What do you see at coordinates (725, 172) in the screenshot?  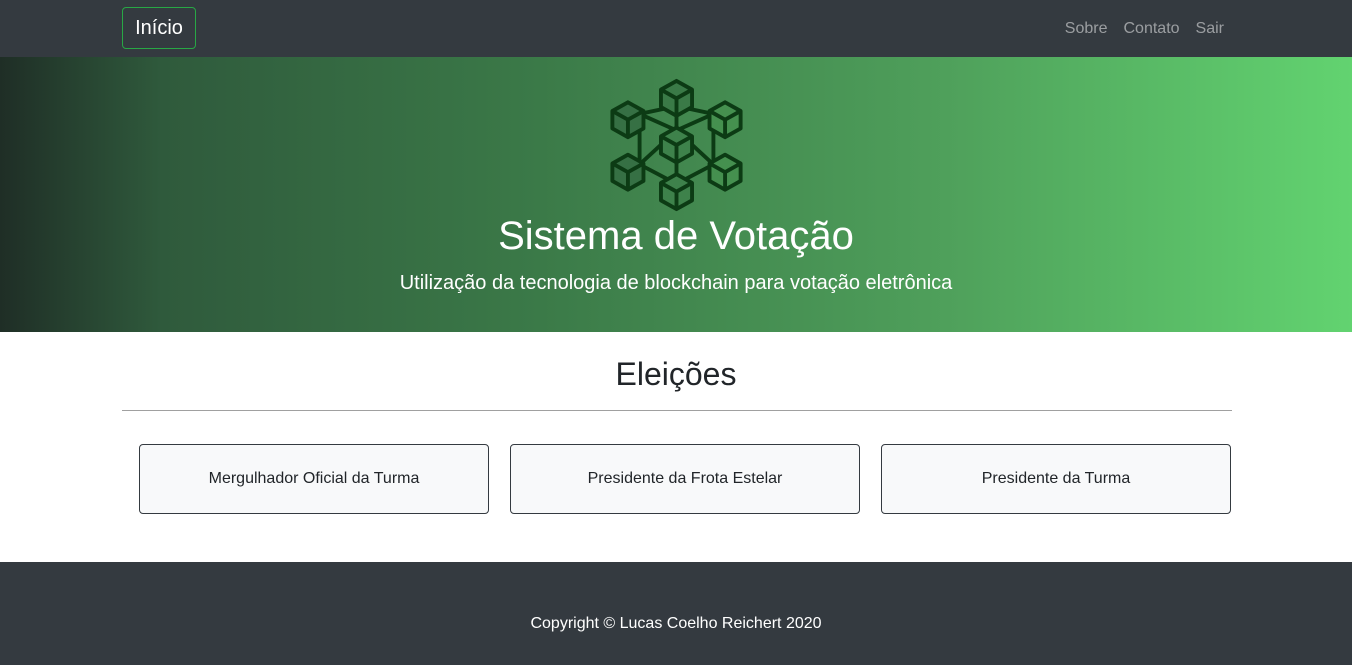 I see `cube-right-lower` at bounding box center [725, 172].